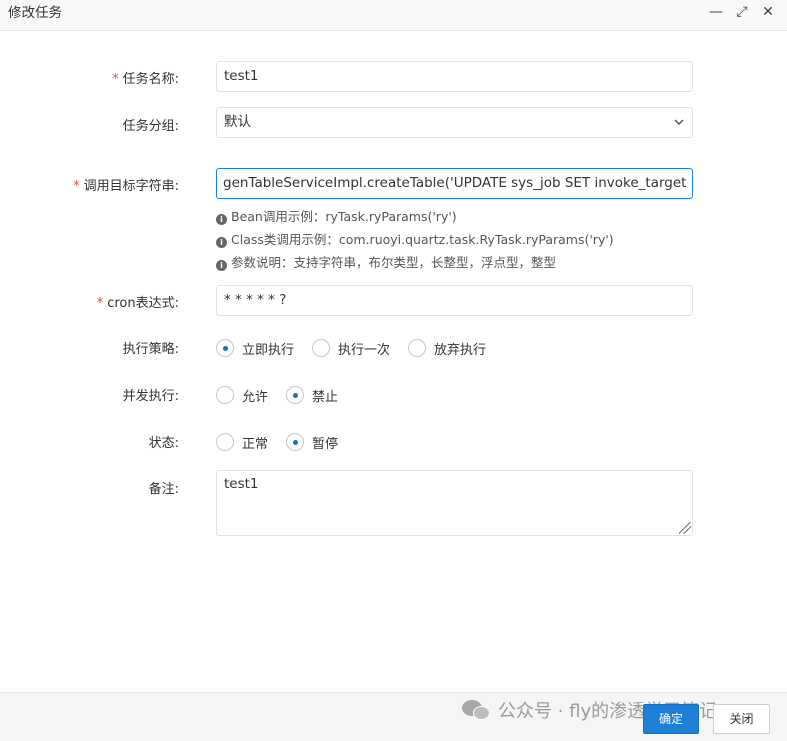 The width and height of the screenshot is (787, 741). What do you see at coordinates (242, 442) in the screenshot?
I see `status-radio-normal: 正常` at bounding box center [242, 442].